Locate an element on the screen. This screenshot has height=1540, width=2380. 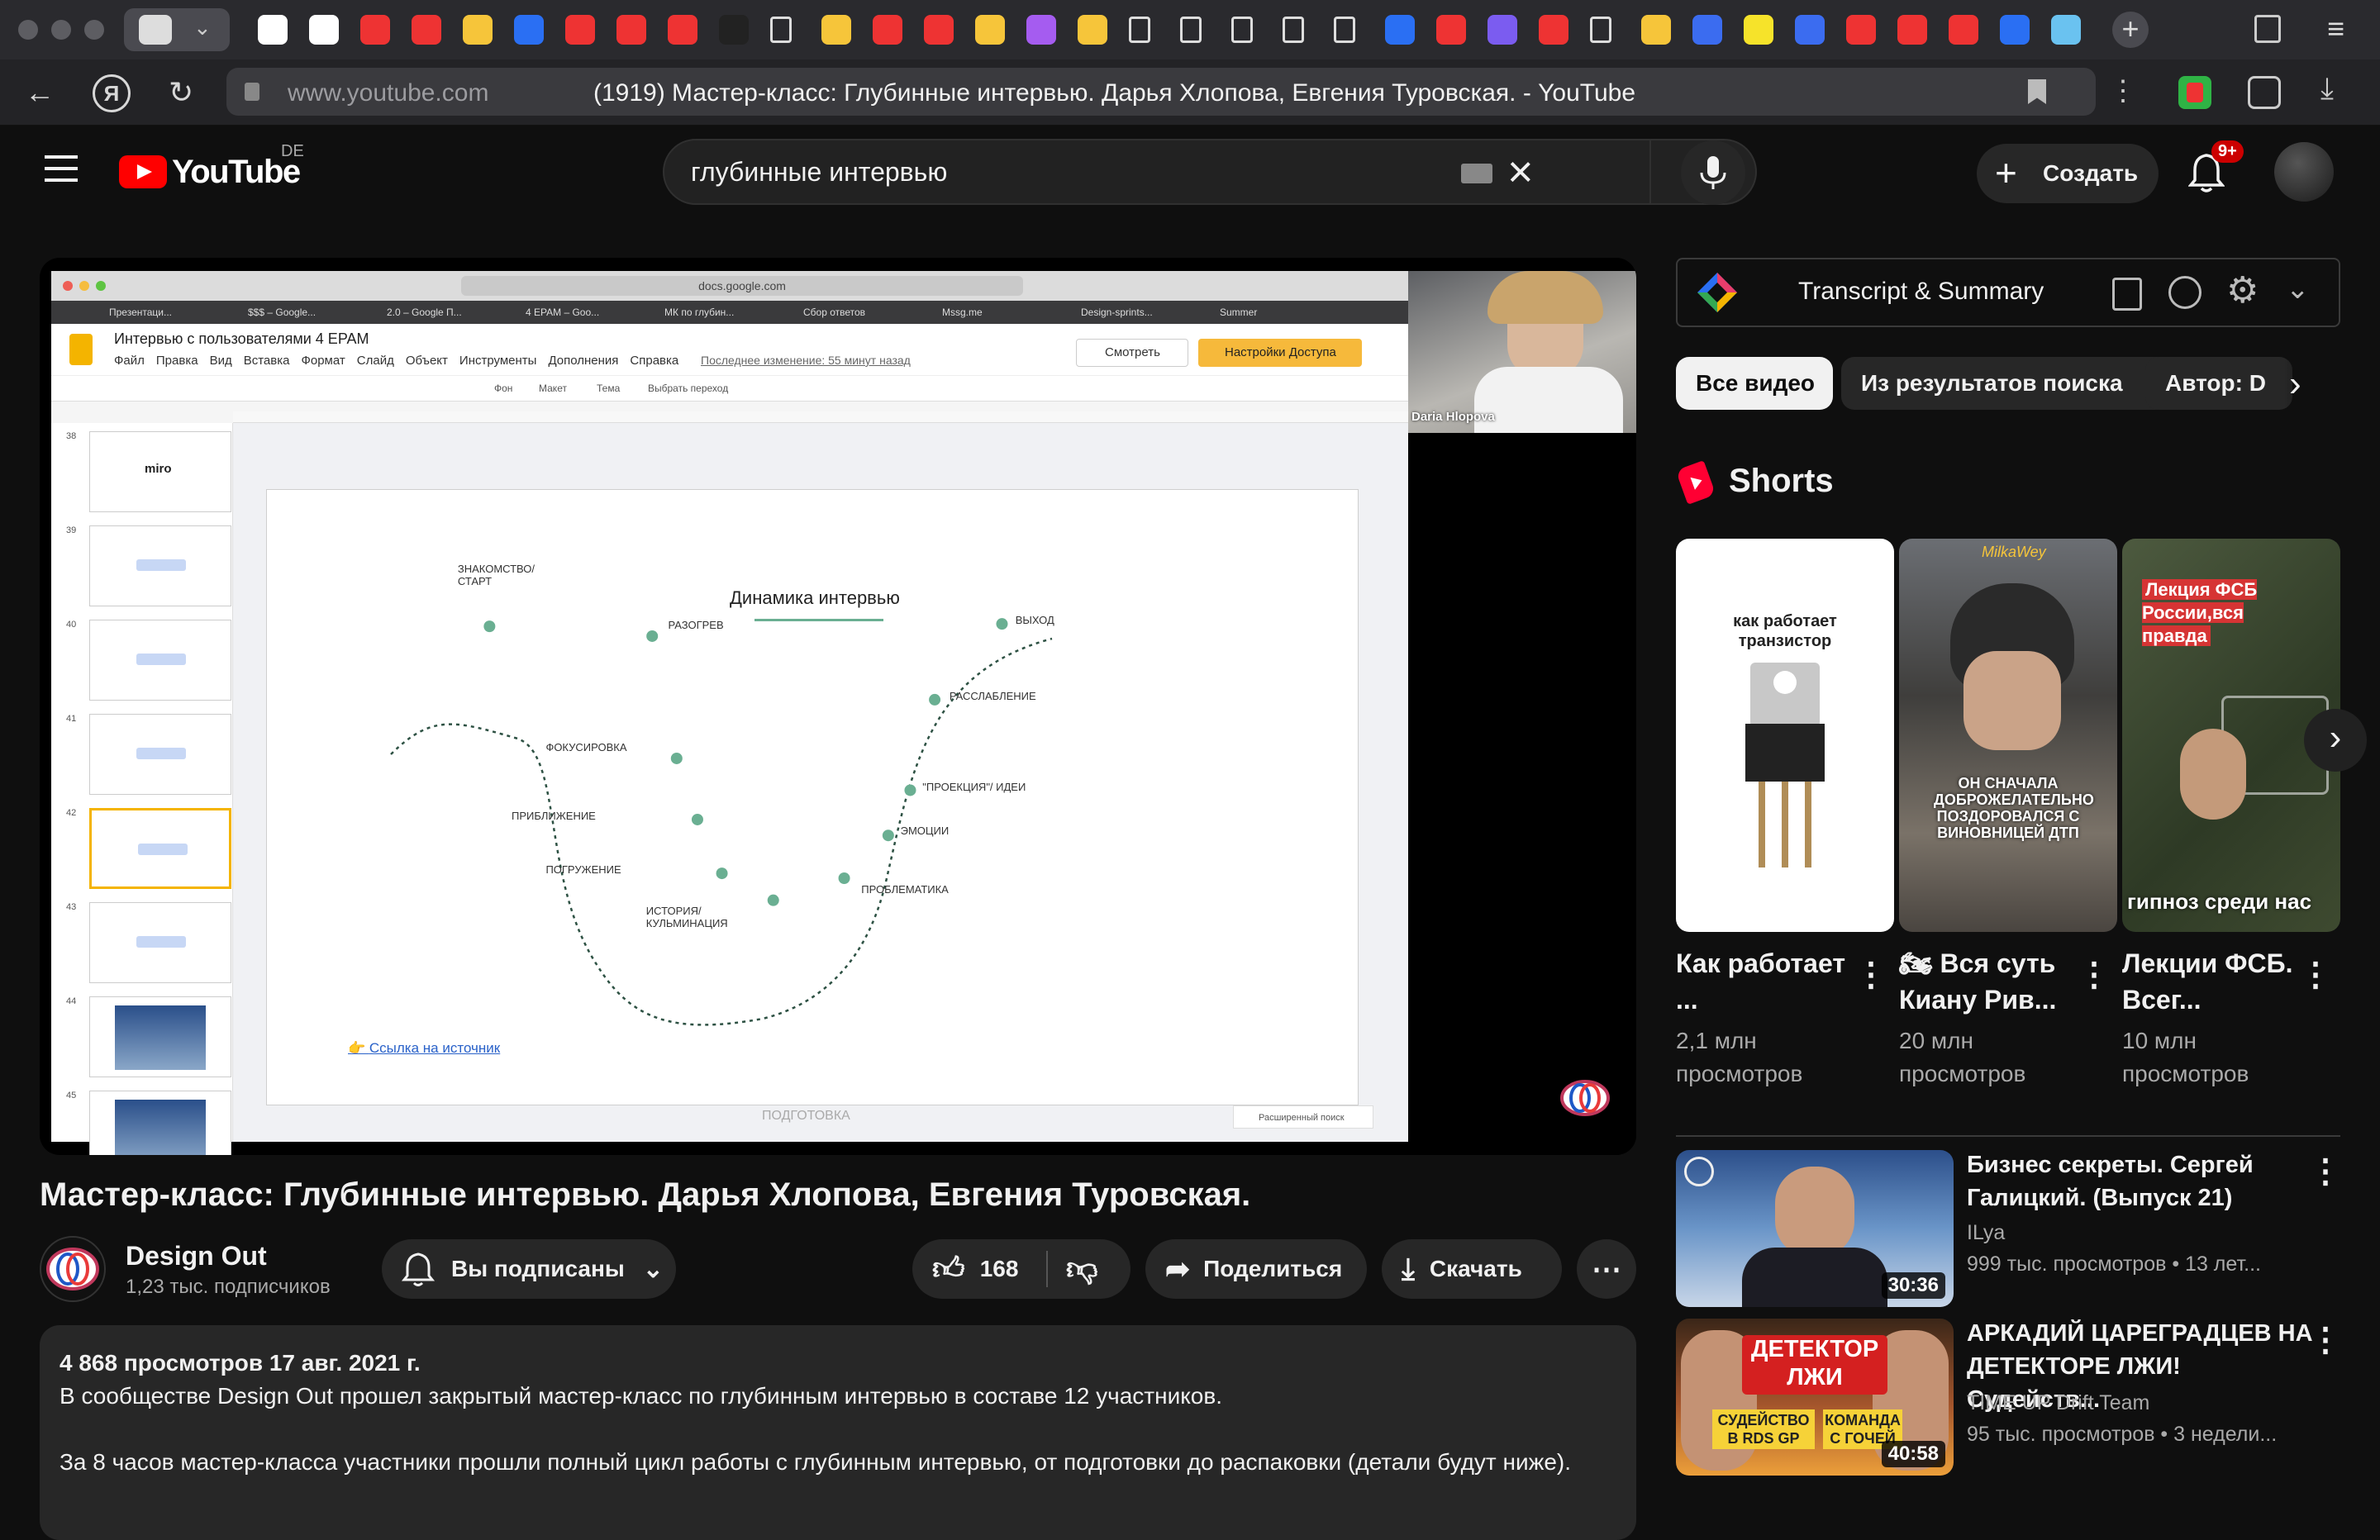
video-channel: TIME UP Drift Team is located at coordinates (2058, 1403).